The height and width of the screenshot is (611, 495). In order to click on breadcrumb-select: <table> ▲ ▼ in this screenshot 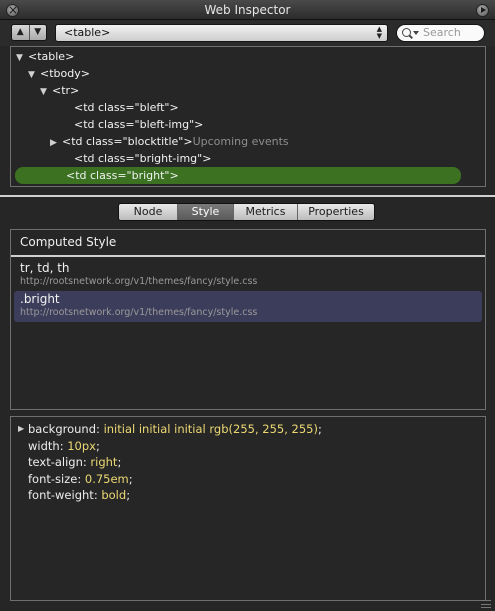, I will do `click(221, 33)`.